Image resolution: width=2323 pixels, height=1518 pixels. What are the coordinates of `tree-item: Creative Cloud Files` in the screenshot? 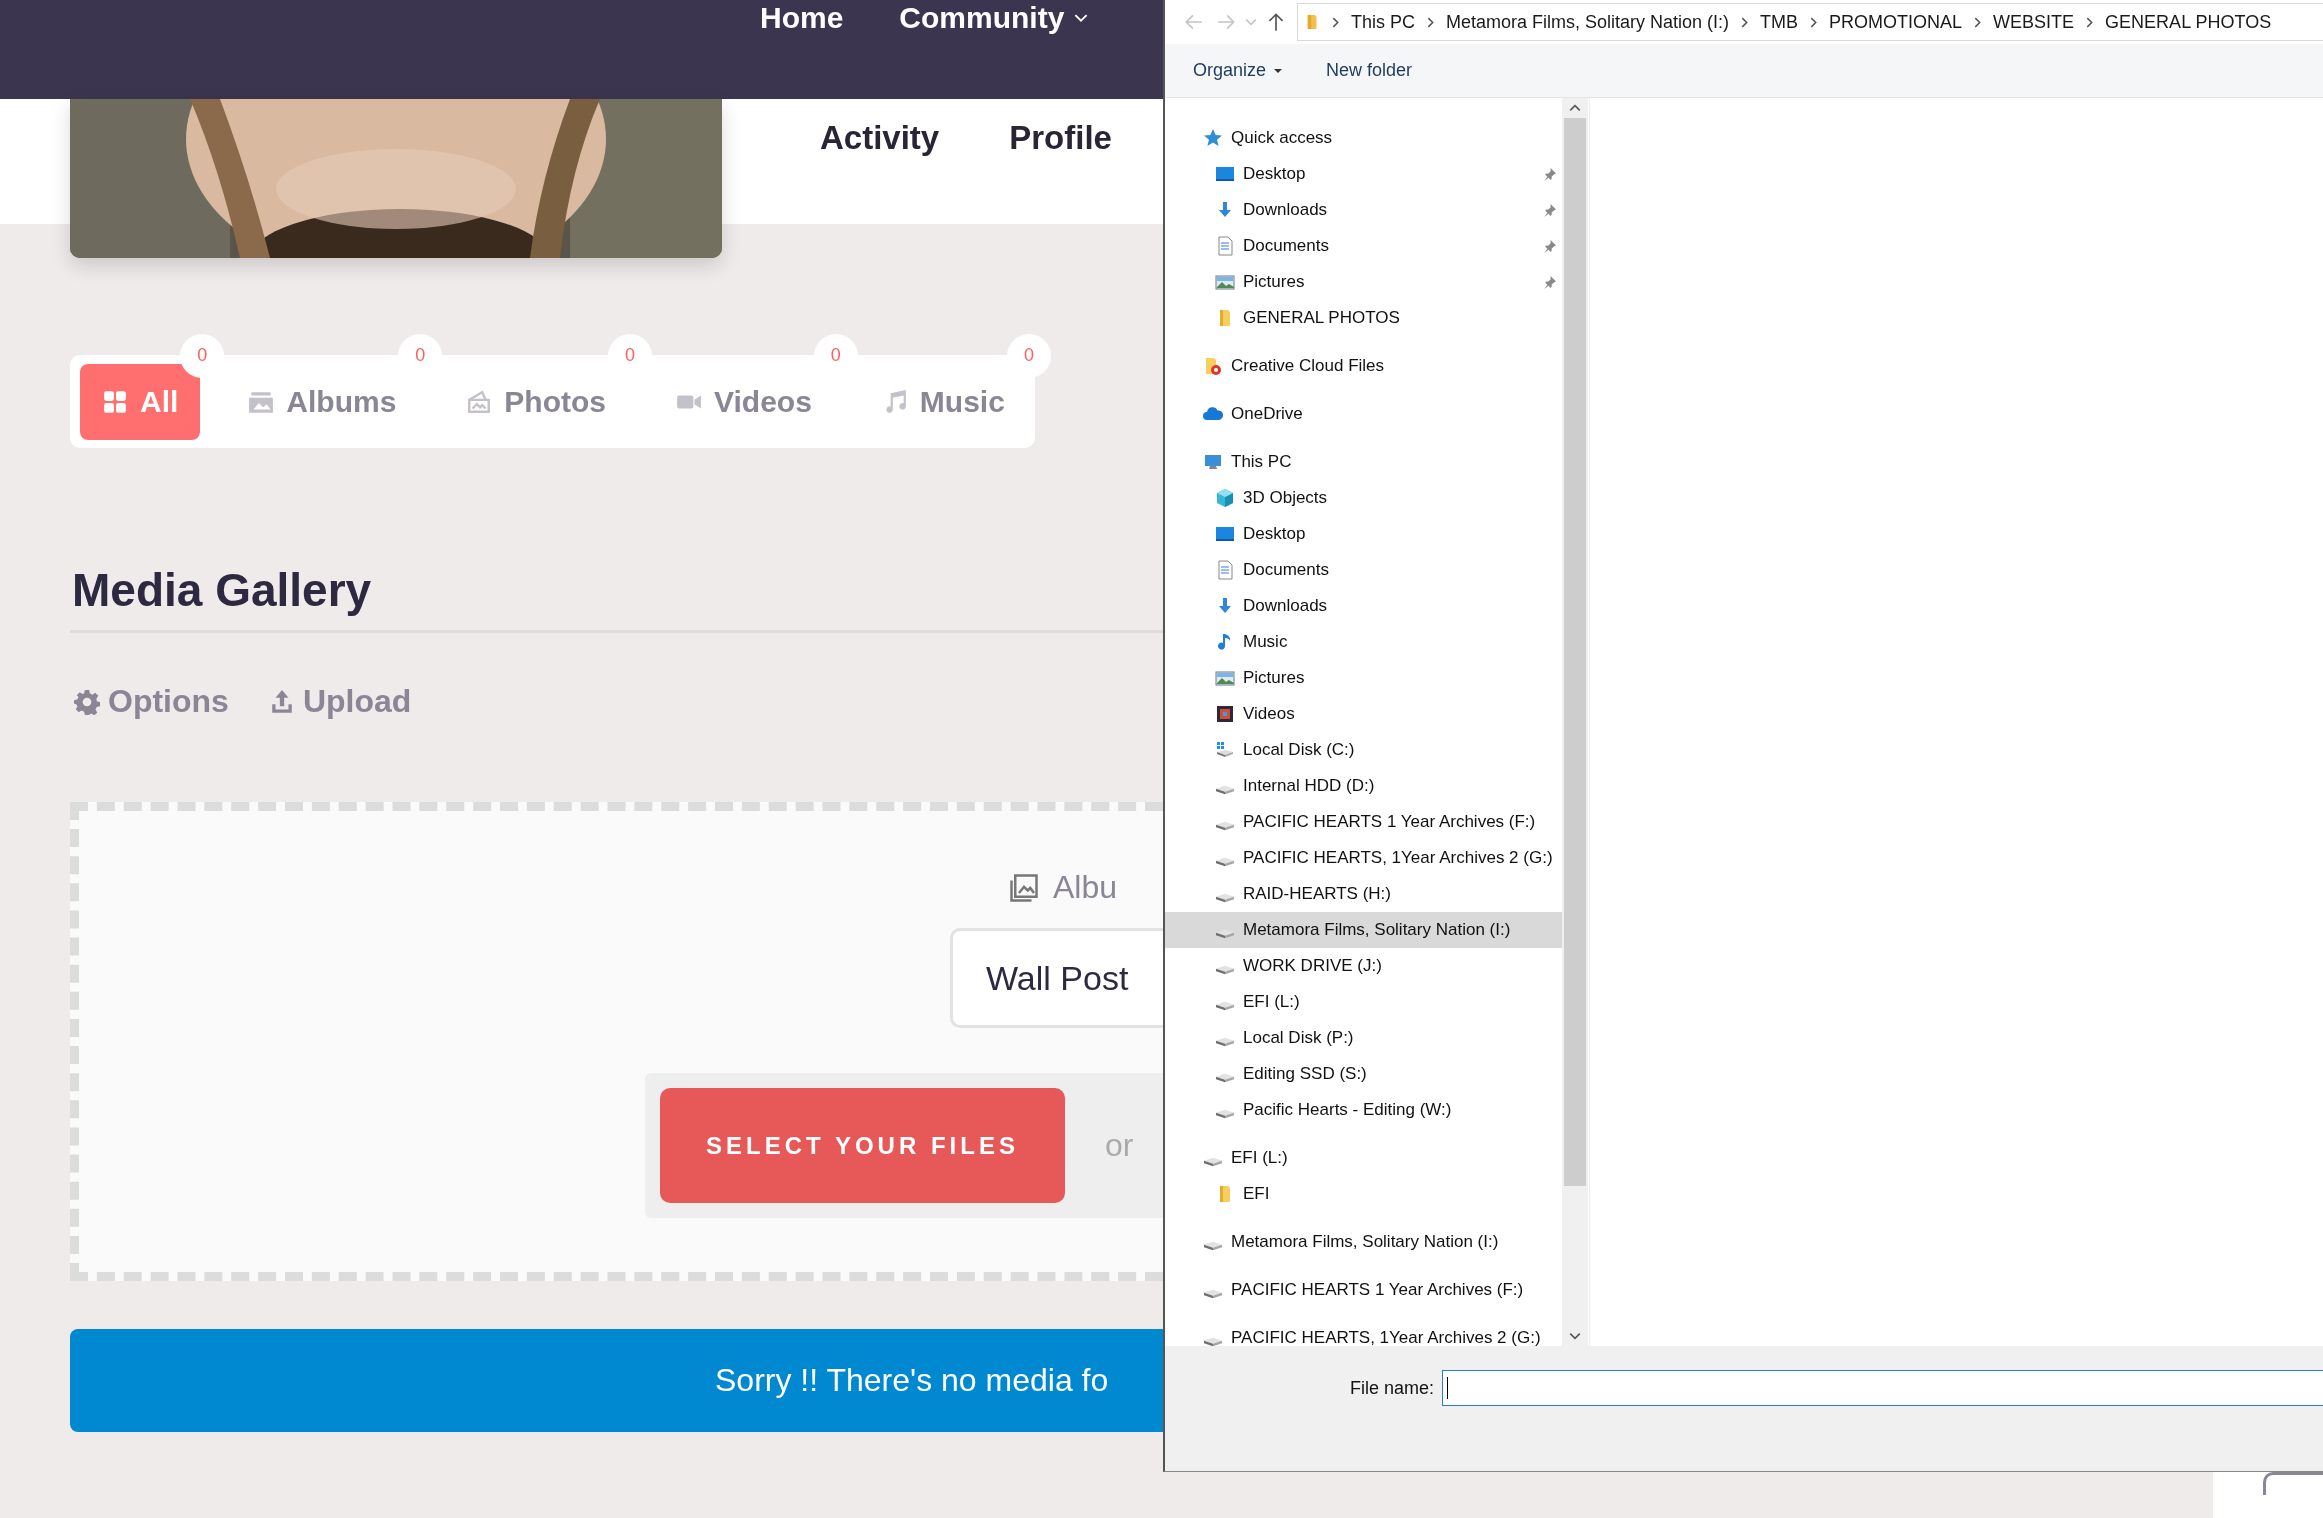 It's located at (1363, 366).